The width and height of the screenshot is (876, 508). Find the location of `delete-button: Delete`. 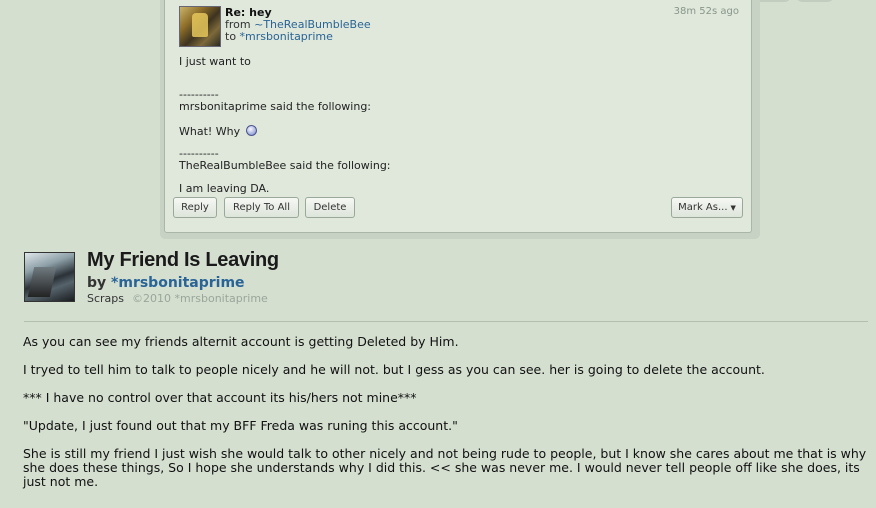

delete-button: Delete is located at coordinates (330, 207).